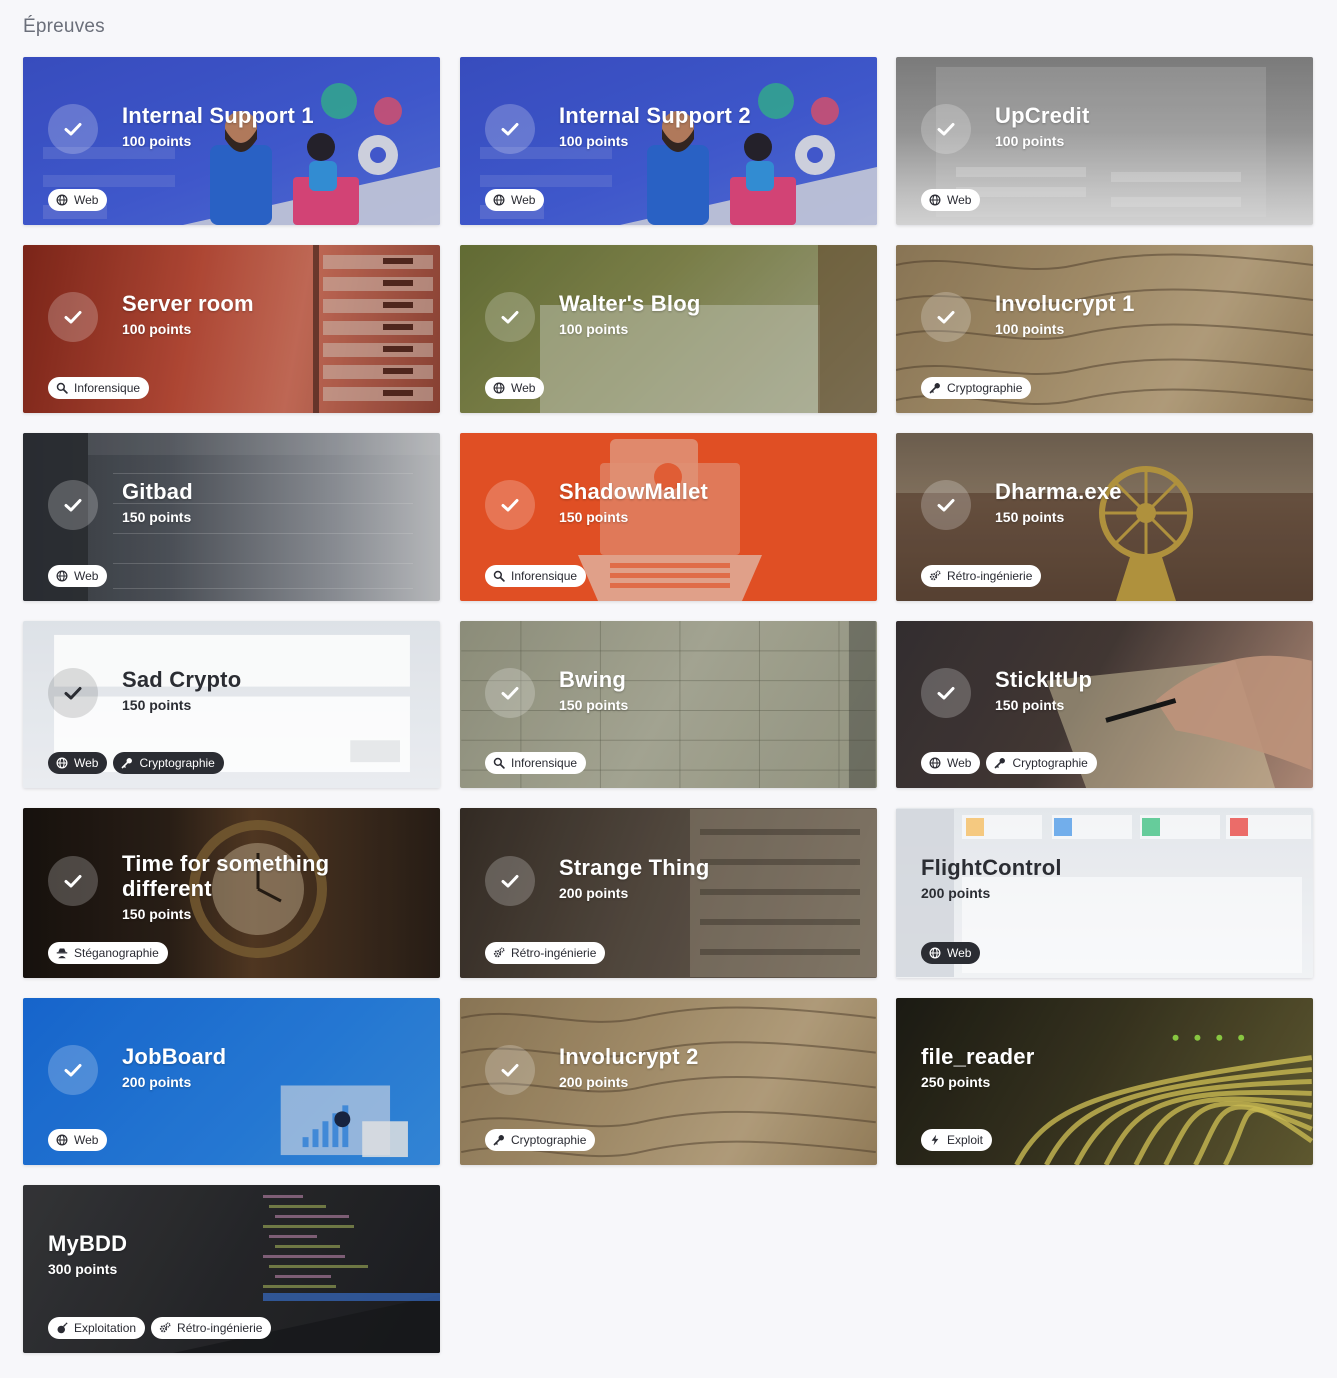 The image size is (1337, 1378). Describe the element at coordinates (668, 1081) in the screenshot. I see `challenge-card-involucrypt-2: Involucrypt 2 200 points Cryptographie` at that location.